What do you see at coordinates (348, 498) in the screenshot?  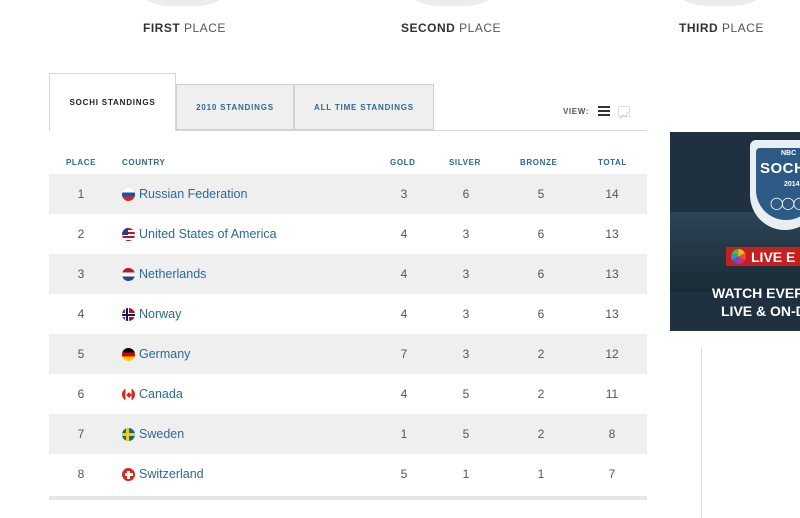 I see `table-footer-bar` at bounding box center [348, 498].